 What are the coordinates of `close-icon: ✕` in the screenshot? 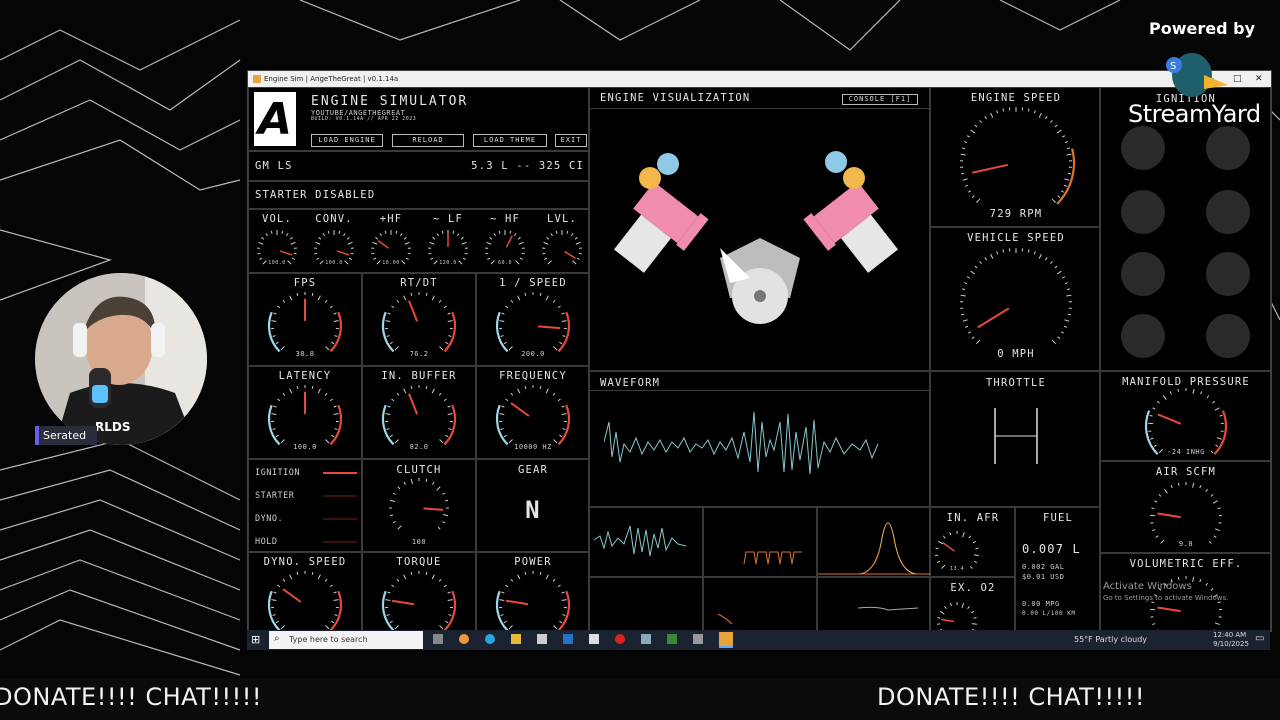 It's located at (1259, 79).